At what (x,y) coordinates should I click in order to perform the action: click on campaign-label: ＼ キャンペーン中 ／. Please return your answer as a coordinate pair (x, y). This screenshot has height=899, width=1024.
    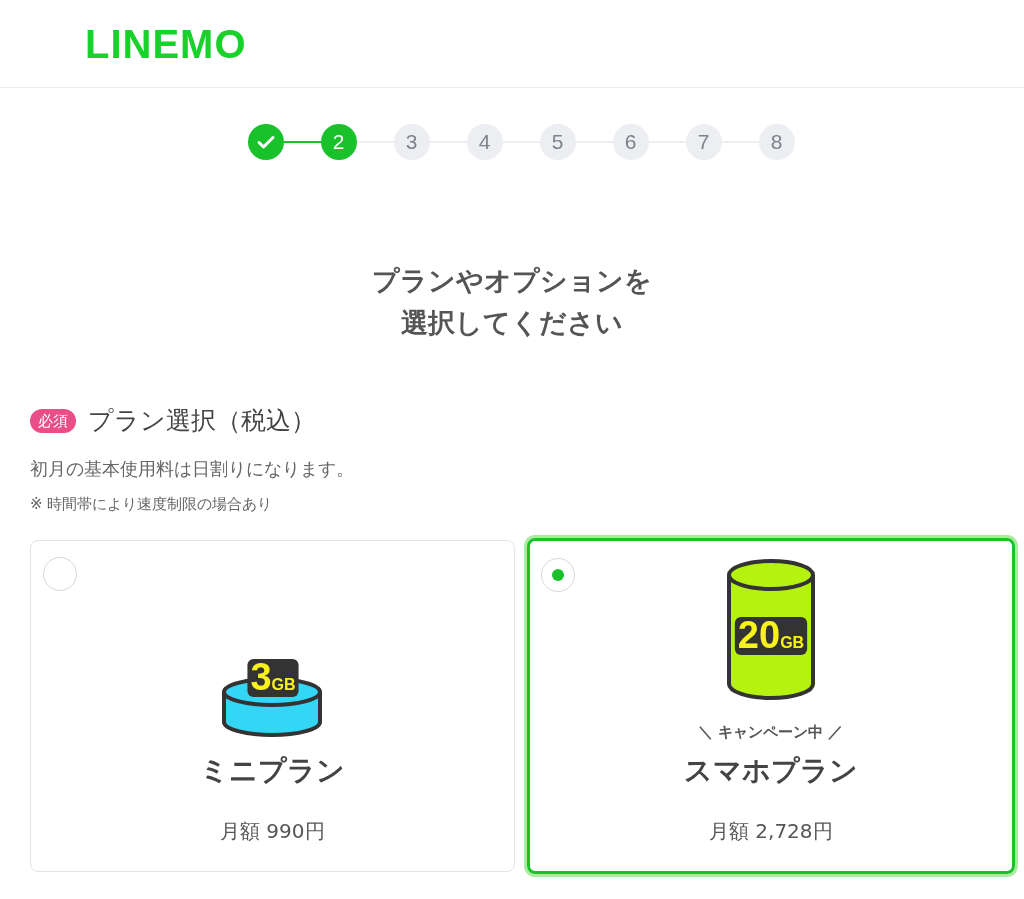
    Looking at the image, I should click on (771, 732).